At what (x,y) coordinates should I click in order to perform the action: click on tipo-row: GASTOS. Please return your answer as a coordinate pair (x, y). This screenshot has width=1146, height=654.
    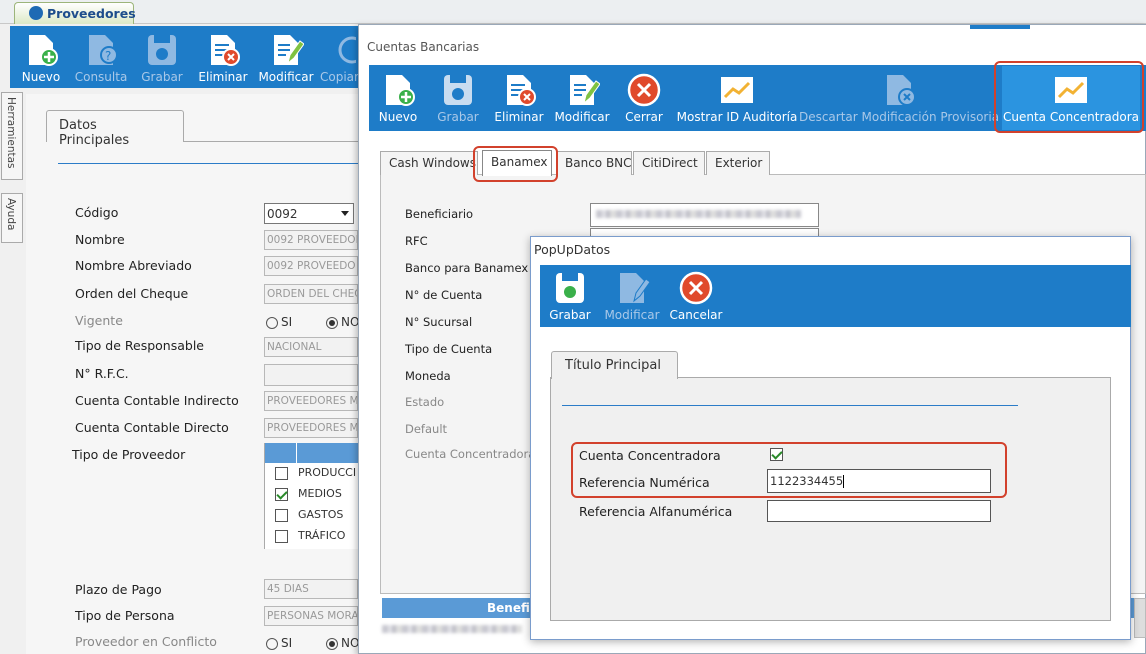
    Looking at the image, I should click on (312, 515).